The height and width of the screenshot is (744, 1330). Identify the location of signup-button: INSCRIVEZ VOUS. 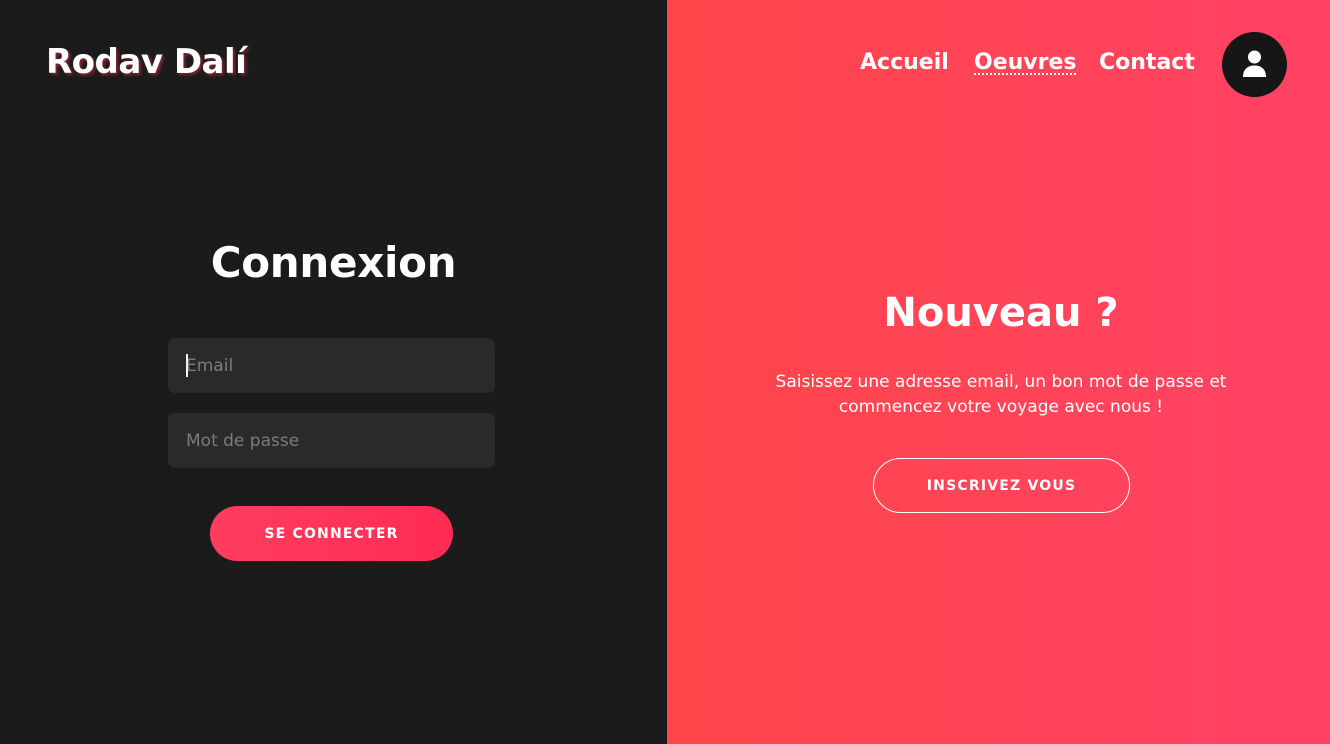
(1001, 485).